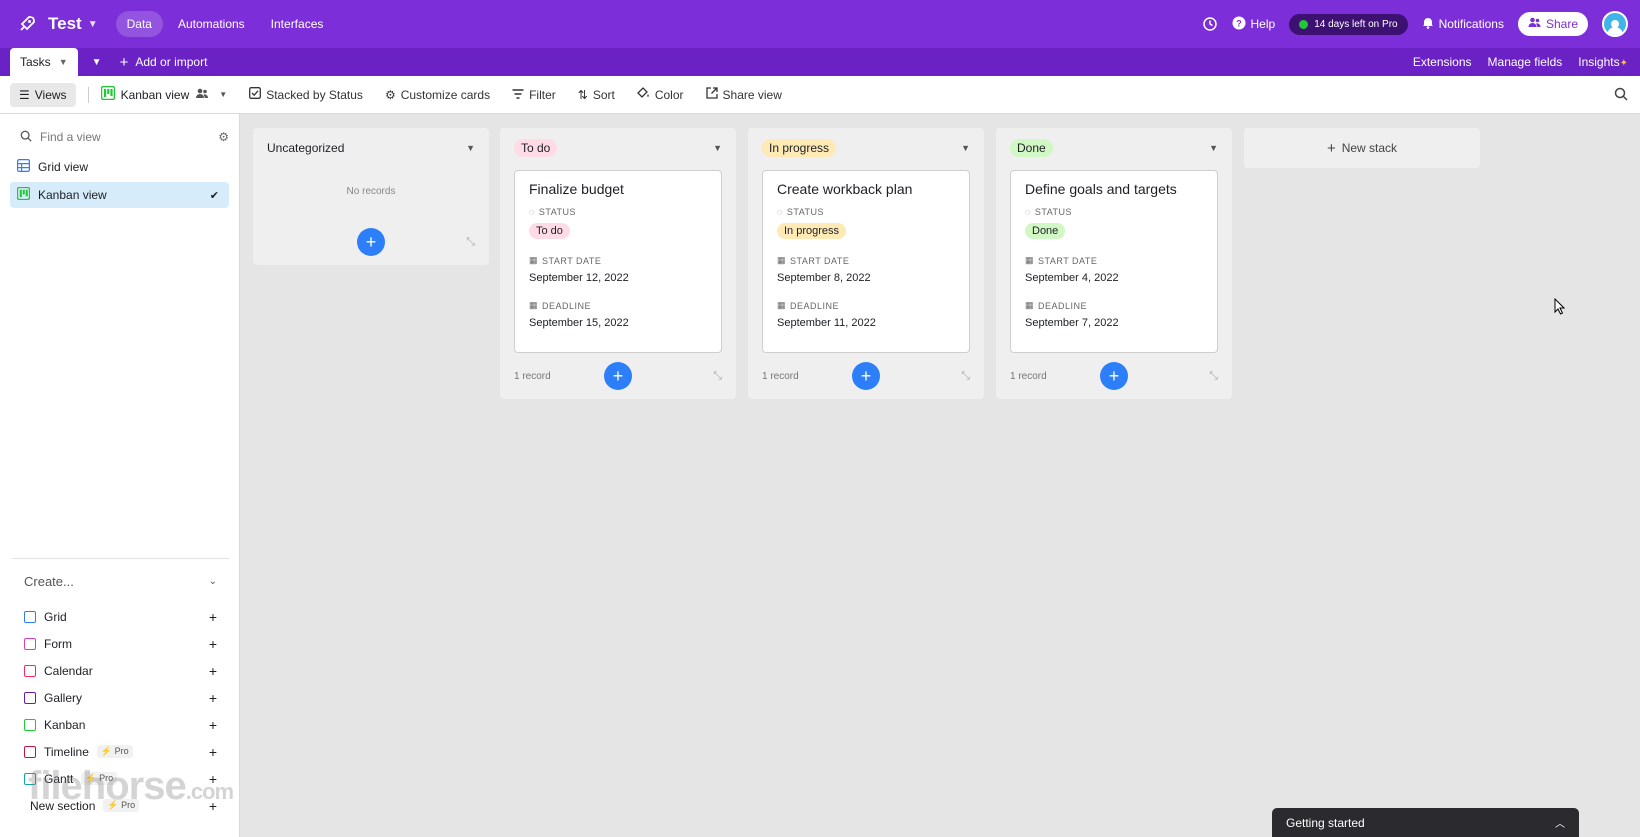 The height and width of the screenshot is (837, 1640). What do you see at coordinates (163, 94) in the screenshot?
I see `current-view-button: Kanban view ▼` at bounding box center [163, 94].